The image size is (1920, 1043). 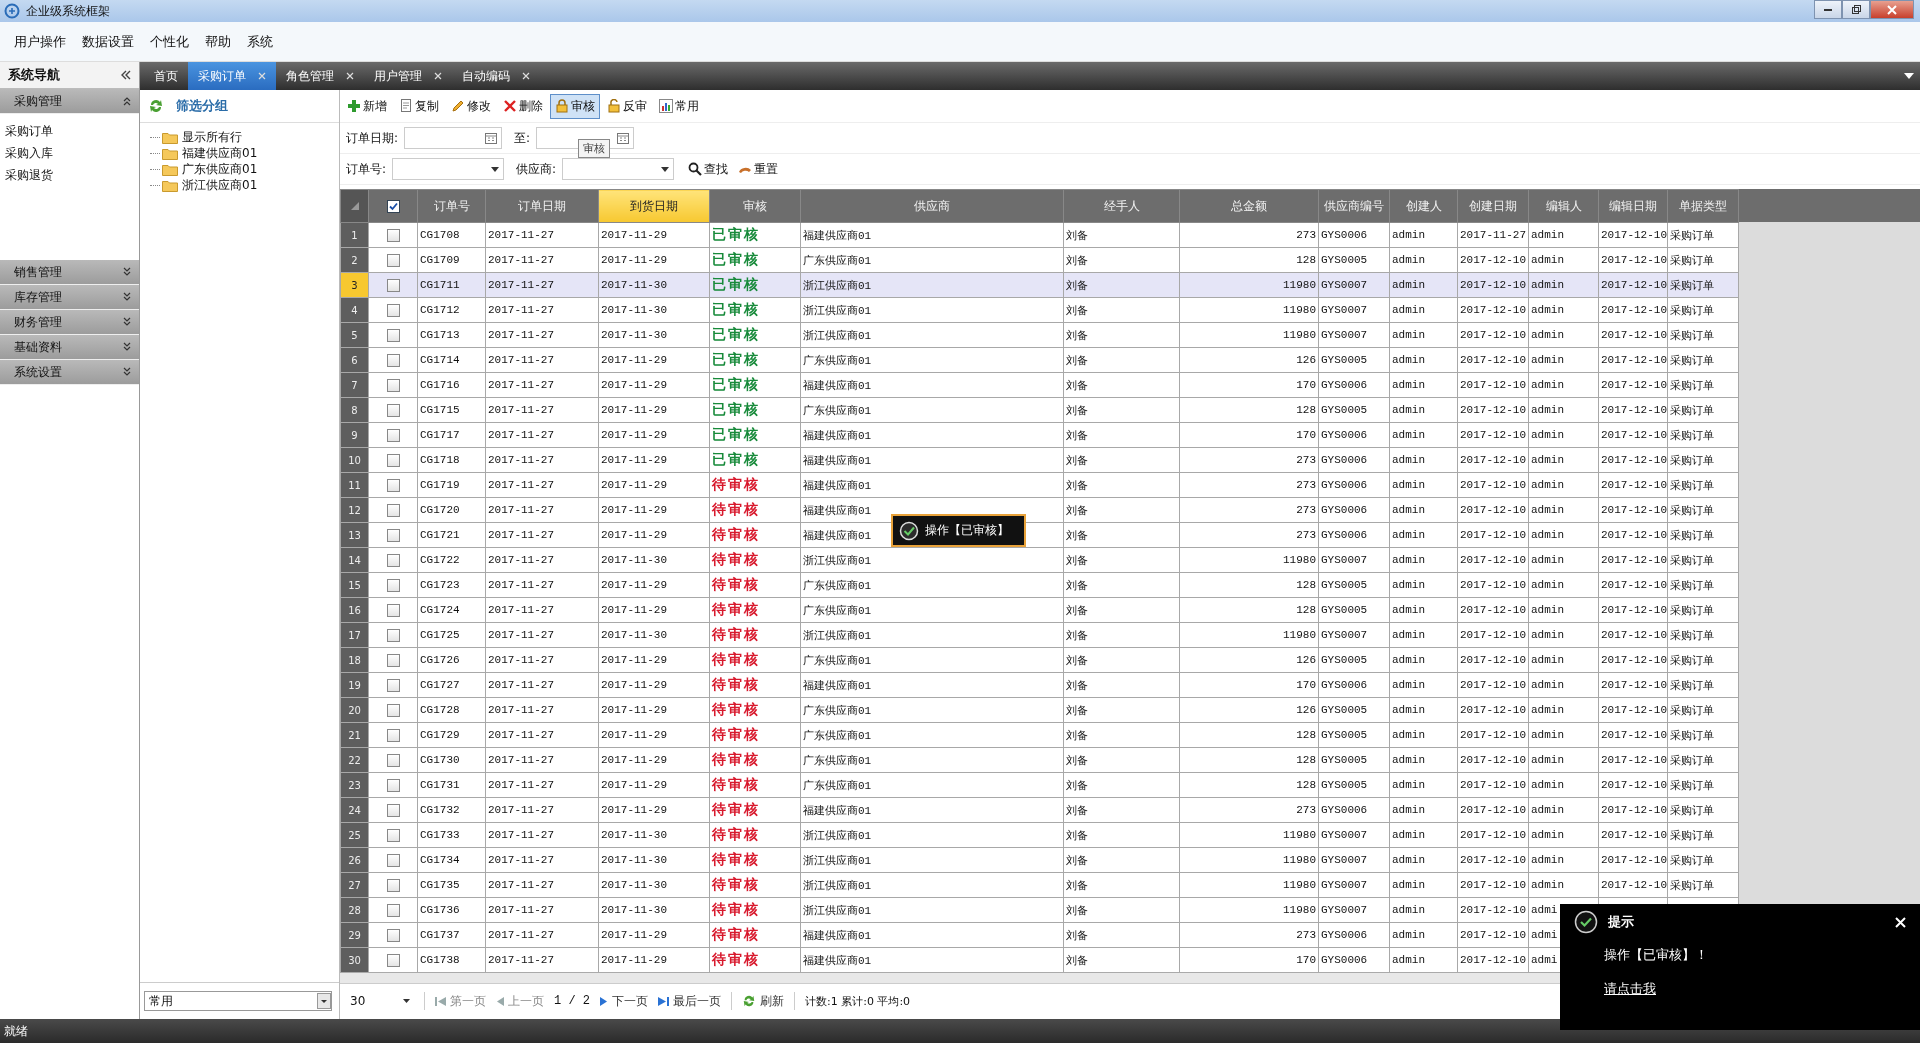 What do you see at coordinates (1909, 76) in the screenshot?
I see `dropdown-icon` at bounding box center [1909, 76].